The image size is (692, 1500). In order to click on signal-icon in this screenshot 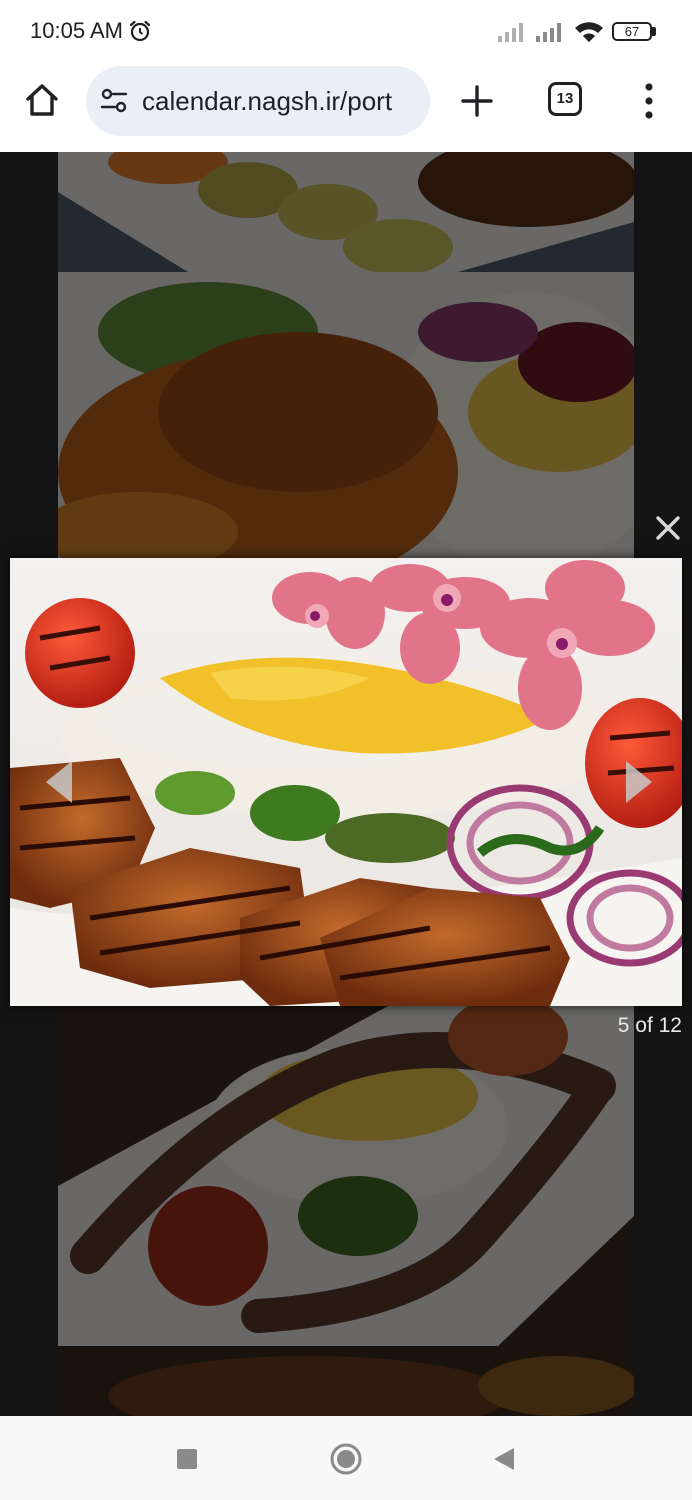, I will do `click(510, 32)`.